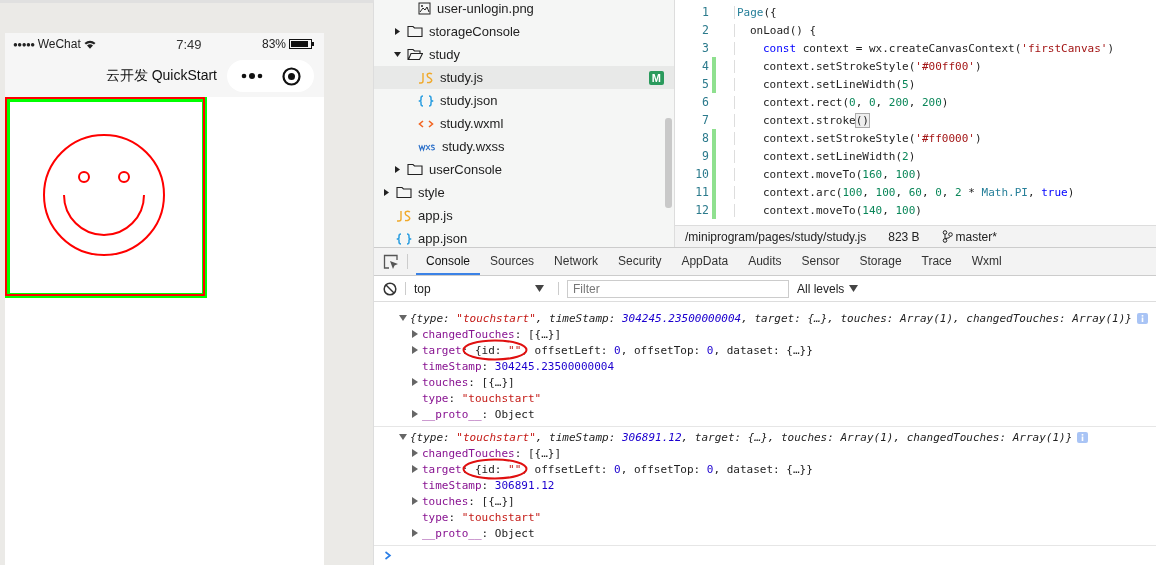 Image resolution: width=1156 pixels, height=565 pixels. What do you see at coordinates (771, 318) in the screenshot?
I see `log-object-summary: {type: "touchstart", timeStamp: 304245.23500000004, target: {…}, touches: Array(1), changedTouches: Array(1)}` at bounding box center [771, 318].